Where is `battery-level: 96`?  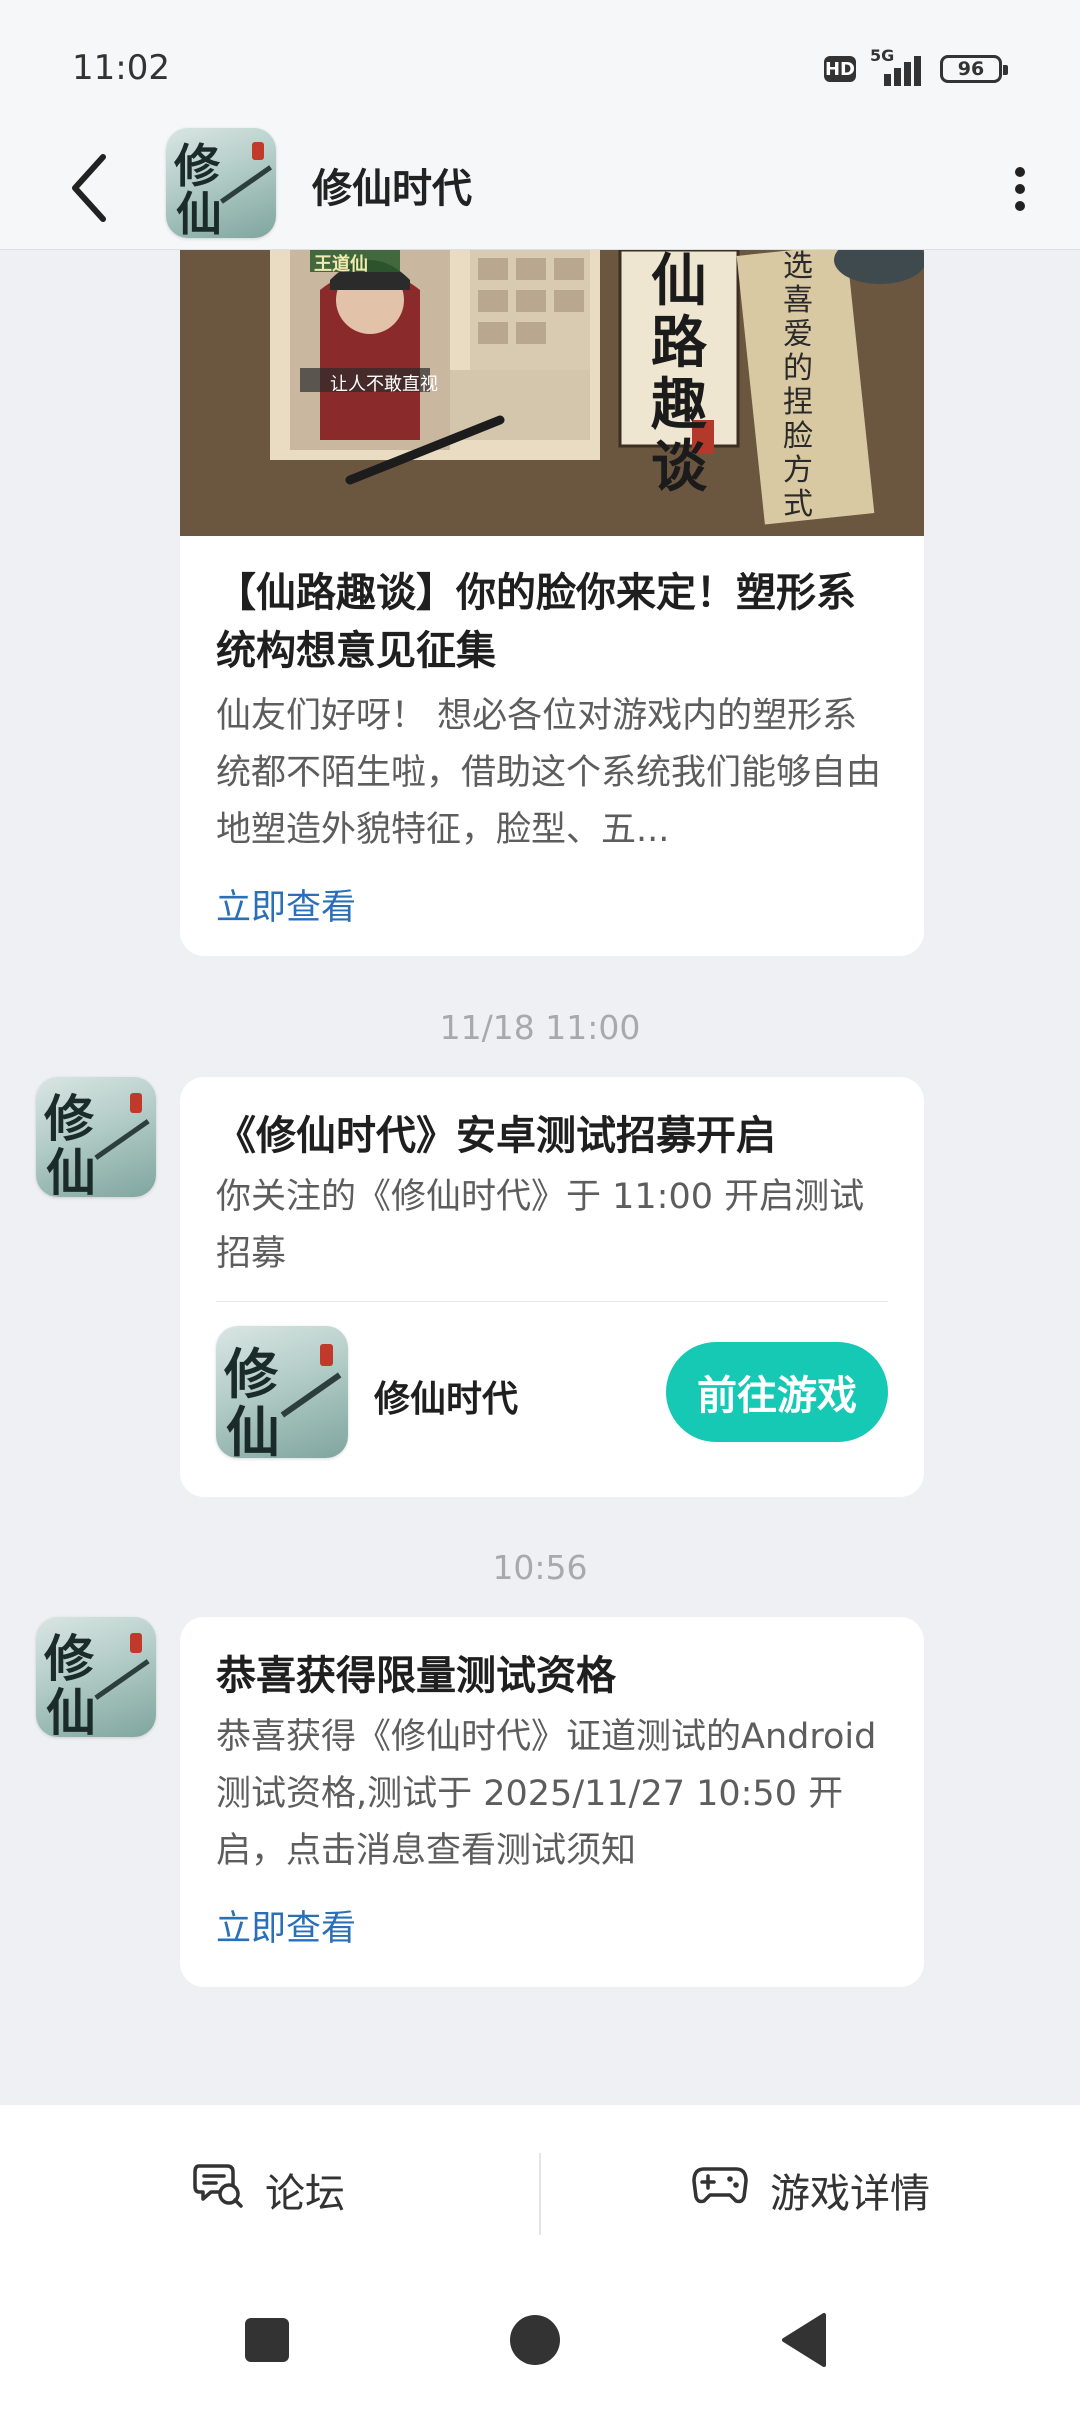 battery-level: 96 is located at coordinates (971, 69).